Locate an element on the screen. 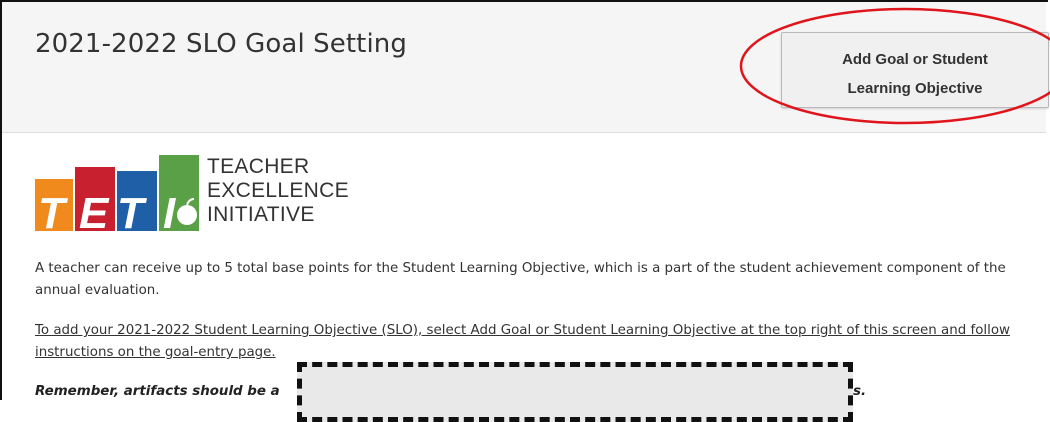 The width and height of the screenshot is (1050, 422). reminder-text-end: s. is located at coordinates (860, 391).